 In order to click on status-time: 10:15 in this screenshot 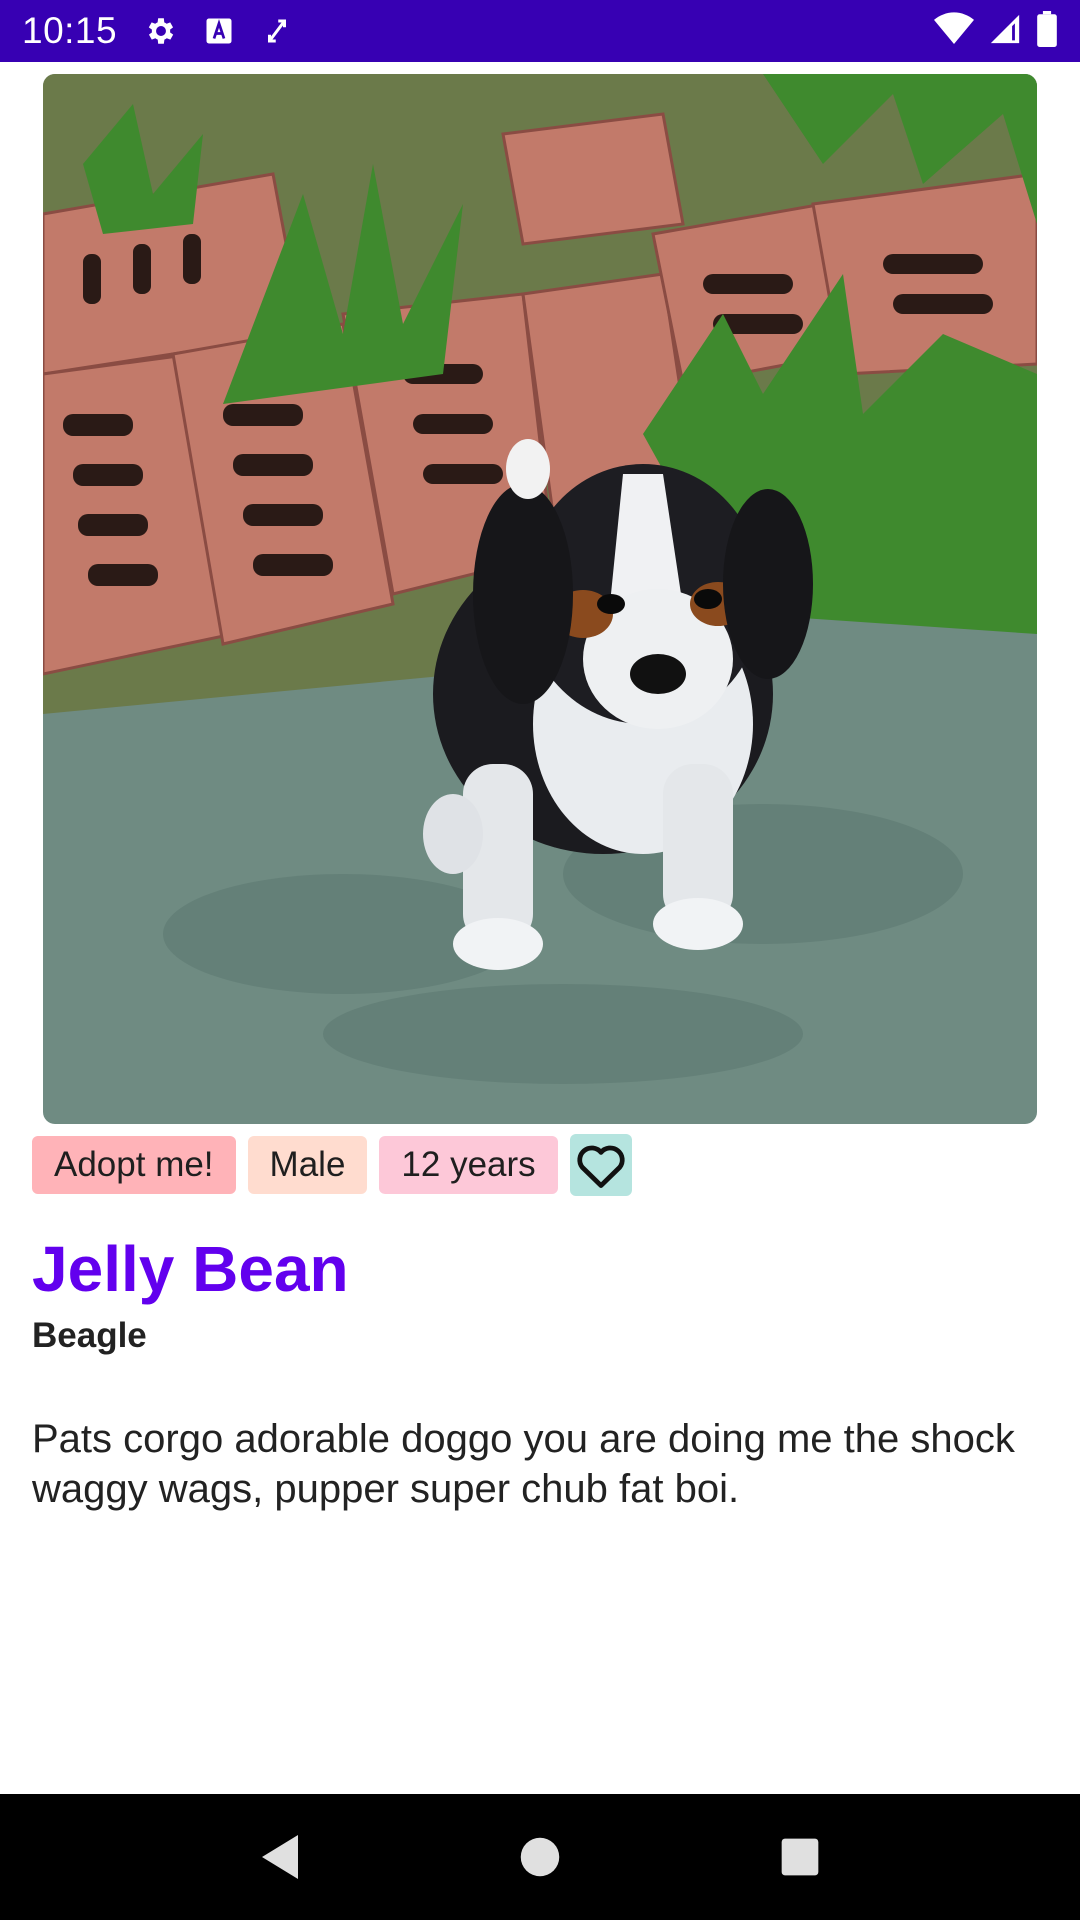, I will do `click(70, 30)`.